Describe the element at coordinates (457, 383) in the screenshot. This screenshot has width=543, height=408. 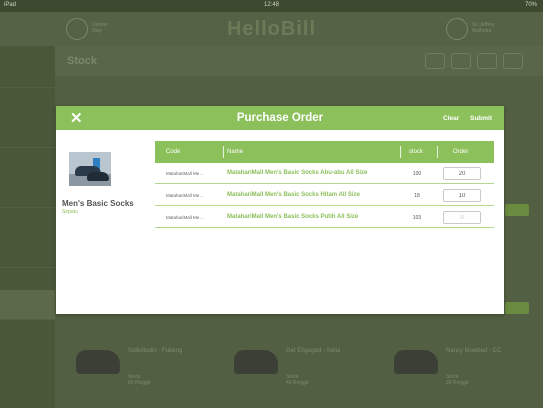
I see `stock-value: 28 Ringgit` at that location.